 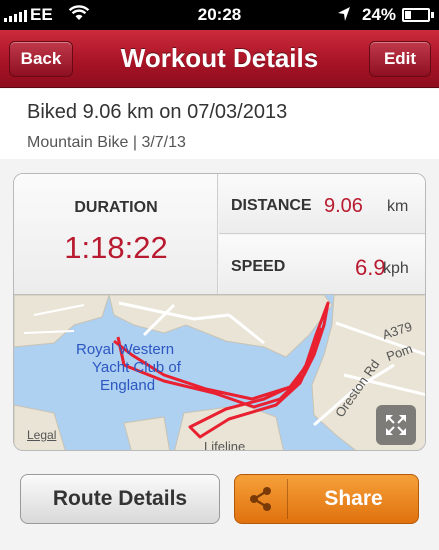 What do you see at coordinates (344, 14) in the screenshot?
I see `location-arrow-icon` at bounding box center [344, 14].